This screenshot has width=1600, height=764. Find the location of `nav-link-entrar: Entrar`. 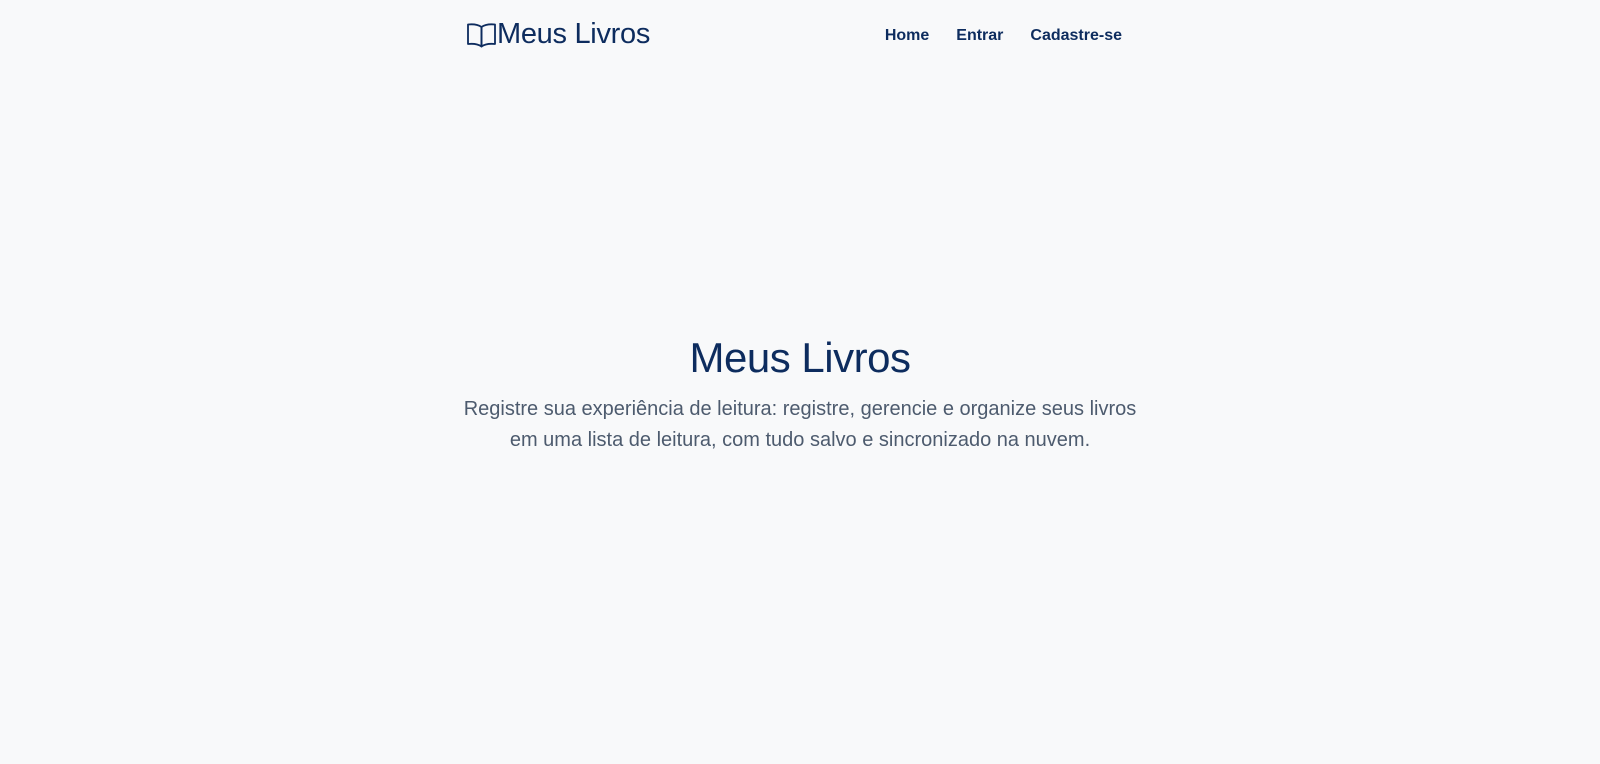

nav-link-entrar: Entrar is located at coordinates (979, 36).